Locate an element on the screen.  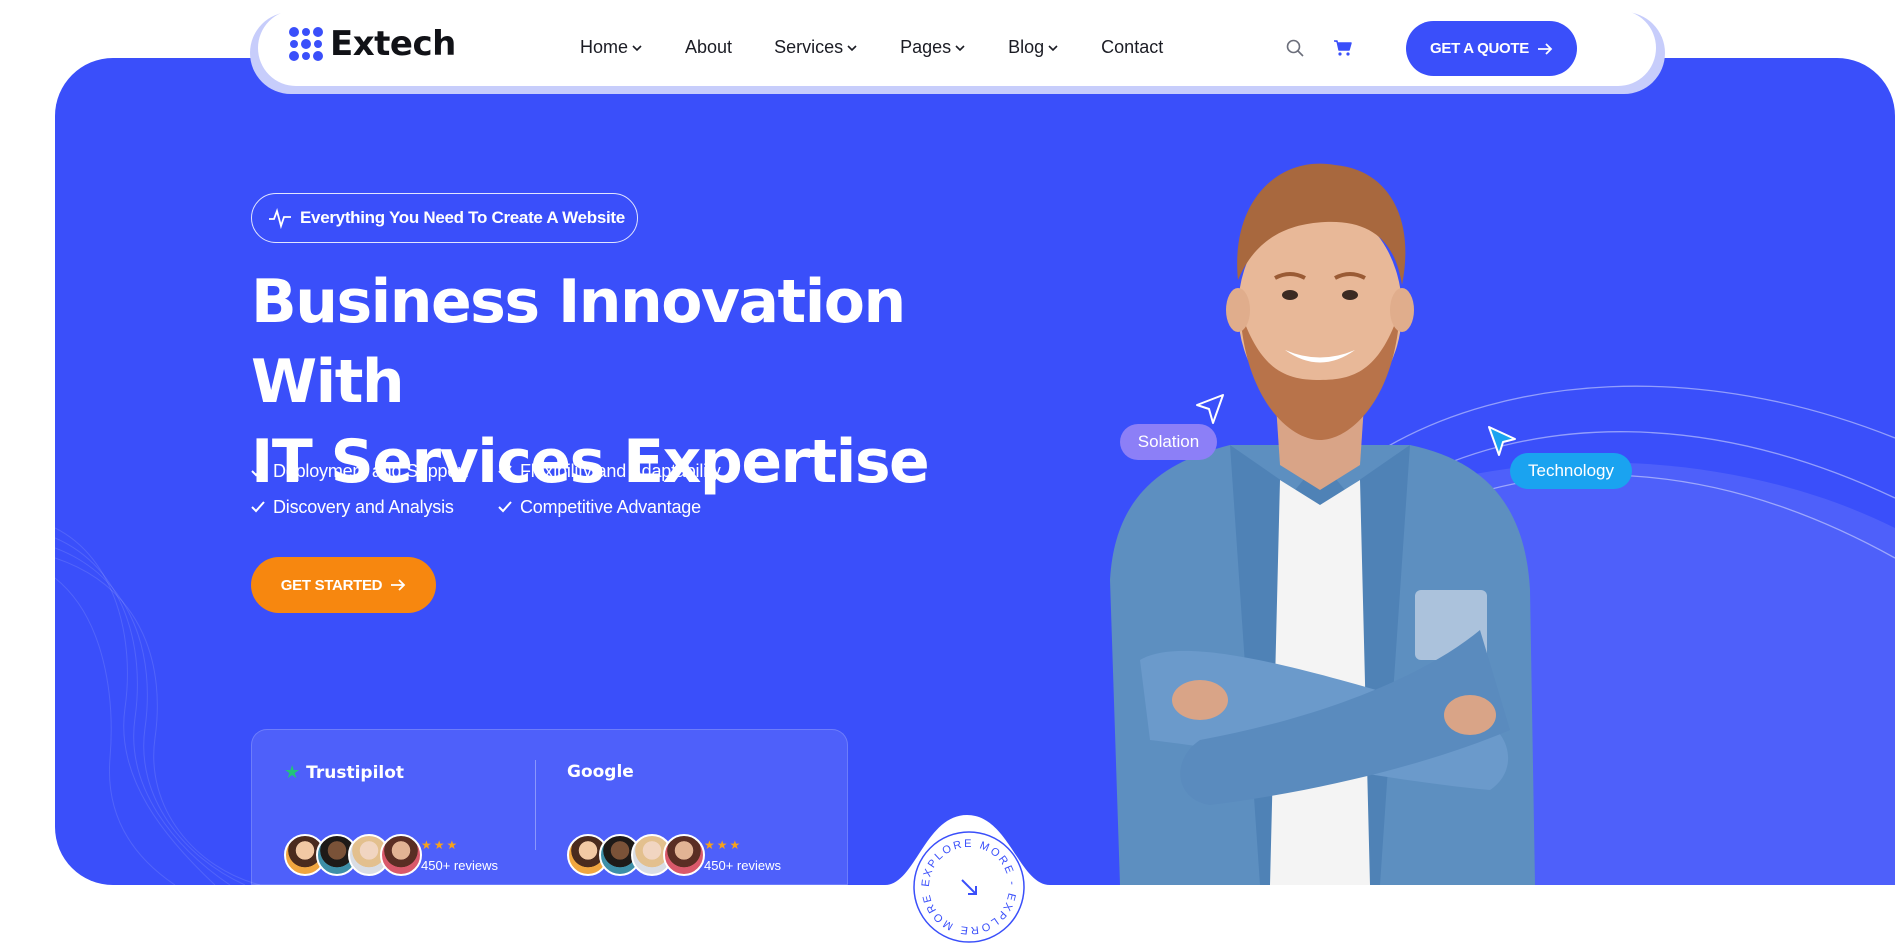
nav-item-services: Services is located at coordinates (816, 47).